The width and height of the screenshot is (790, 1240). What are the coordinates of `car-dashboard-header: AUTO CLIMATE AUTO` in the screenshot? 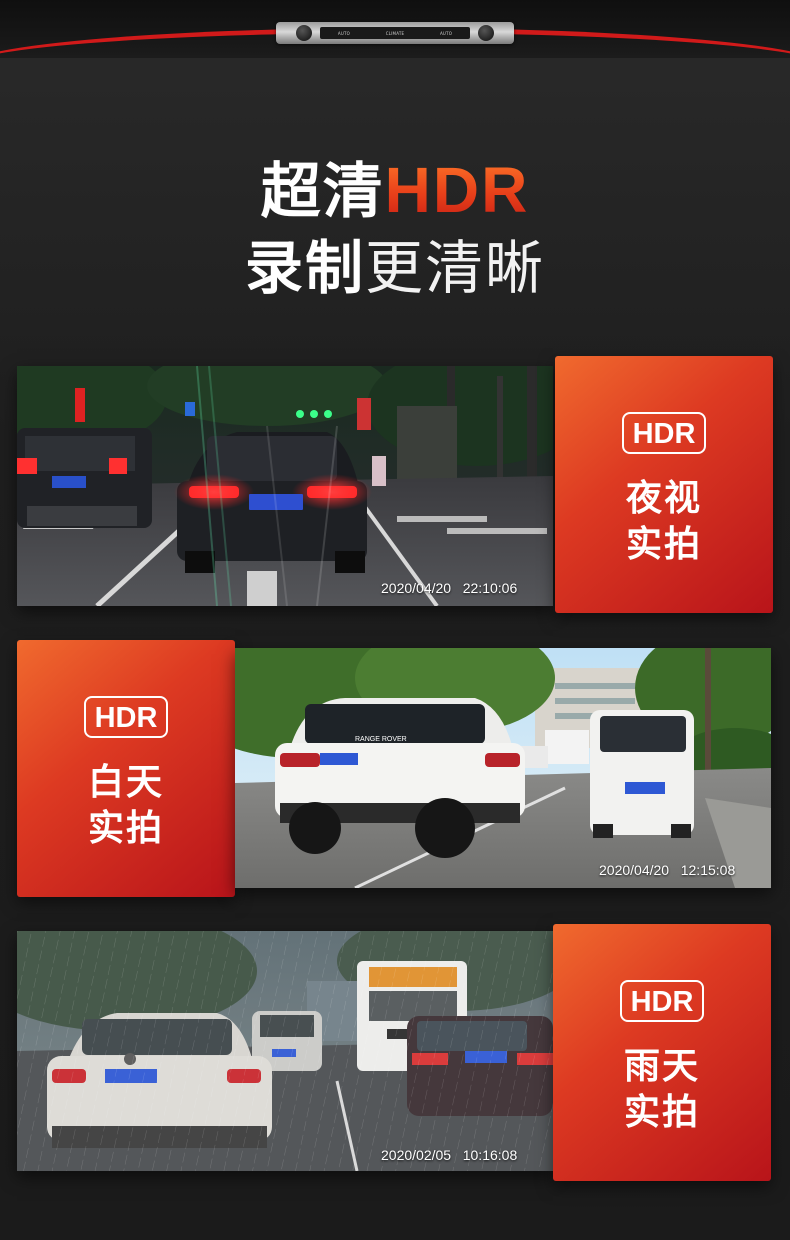 It's located at (395, 29).